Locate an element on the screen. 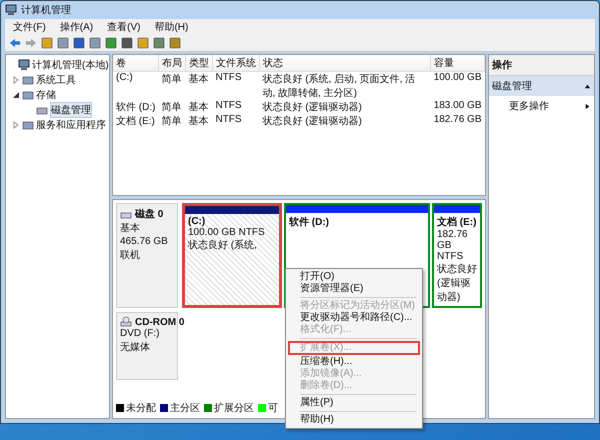 The height and width of the screenshot is (440, 600). partition-info: 状态良好 (系统, is located at coordinates (223, 245).